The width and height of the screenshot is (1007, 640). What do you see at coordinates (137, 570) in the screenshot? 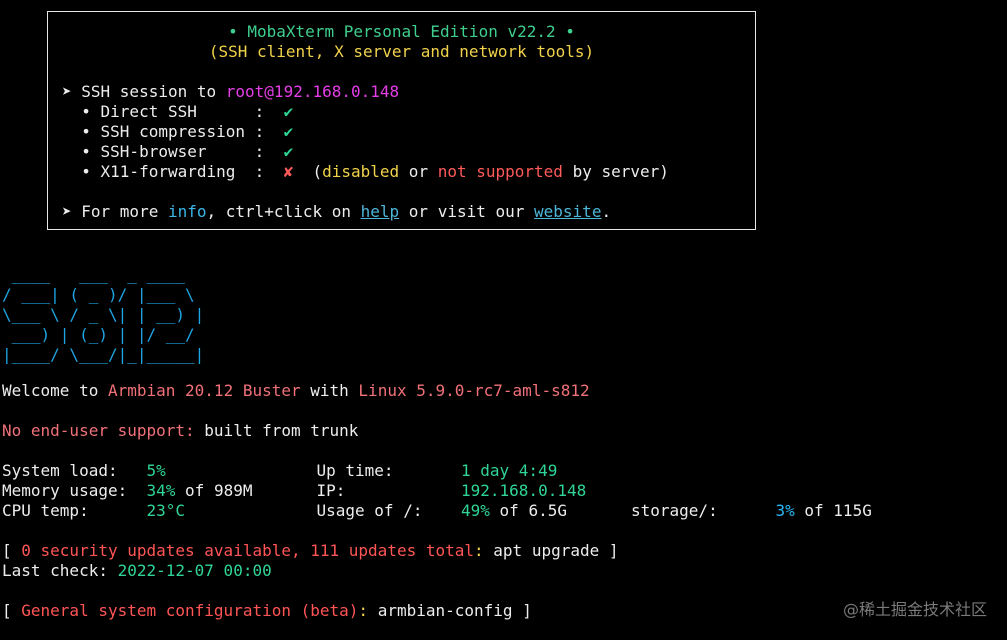
I see `last-check-line: Last check: 2022-12-07 00:00` at bounding box center [137, 570].